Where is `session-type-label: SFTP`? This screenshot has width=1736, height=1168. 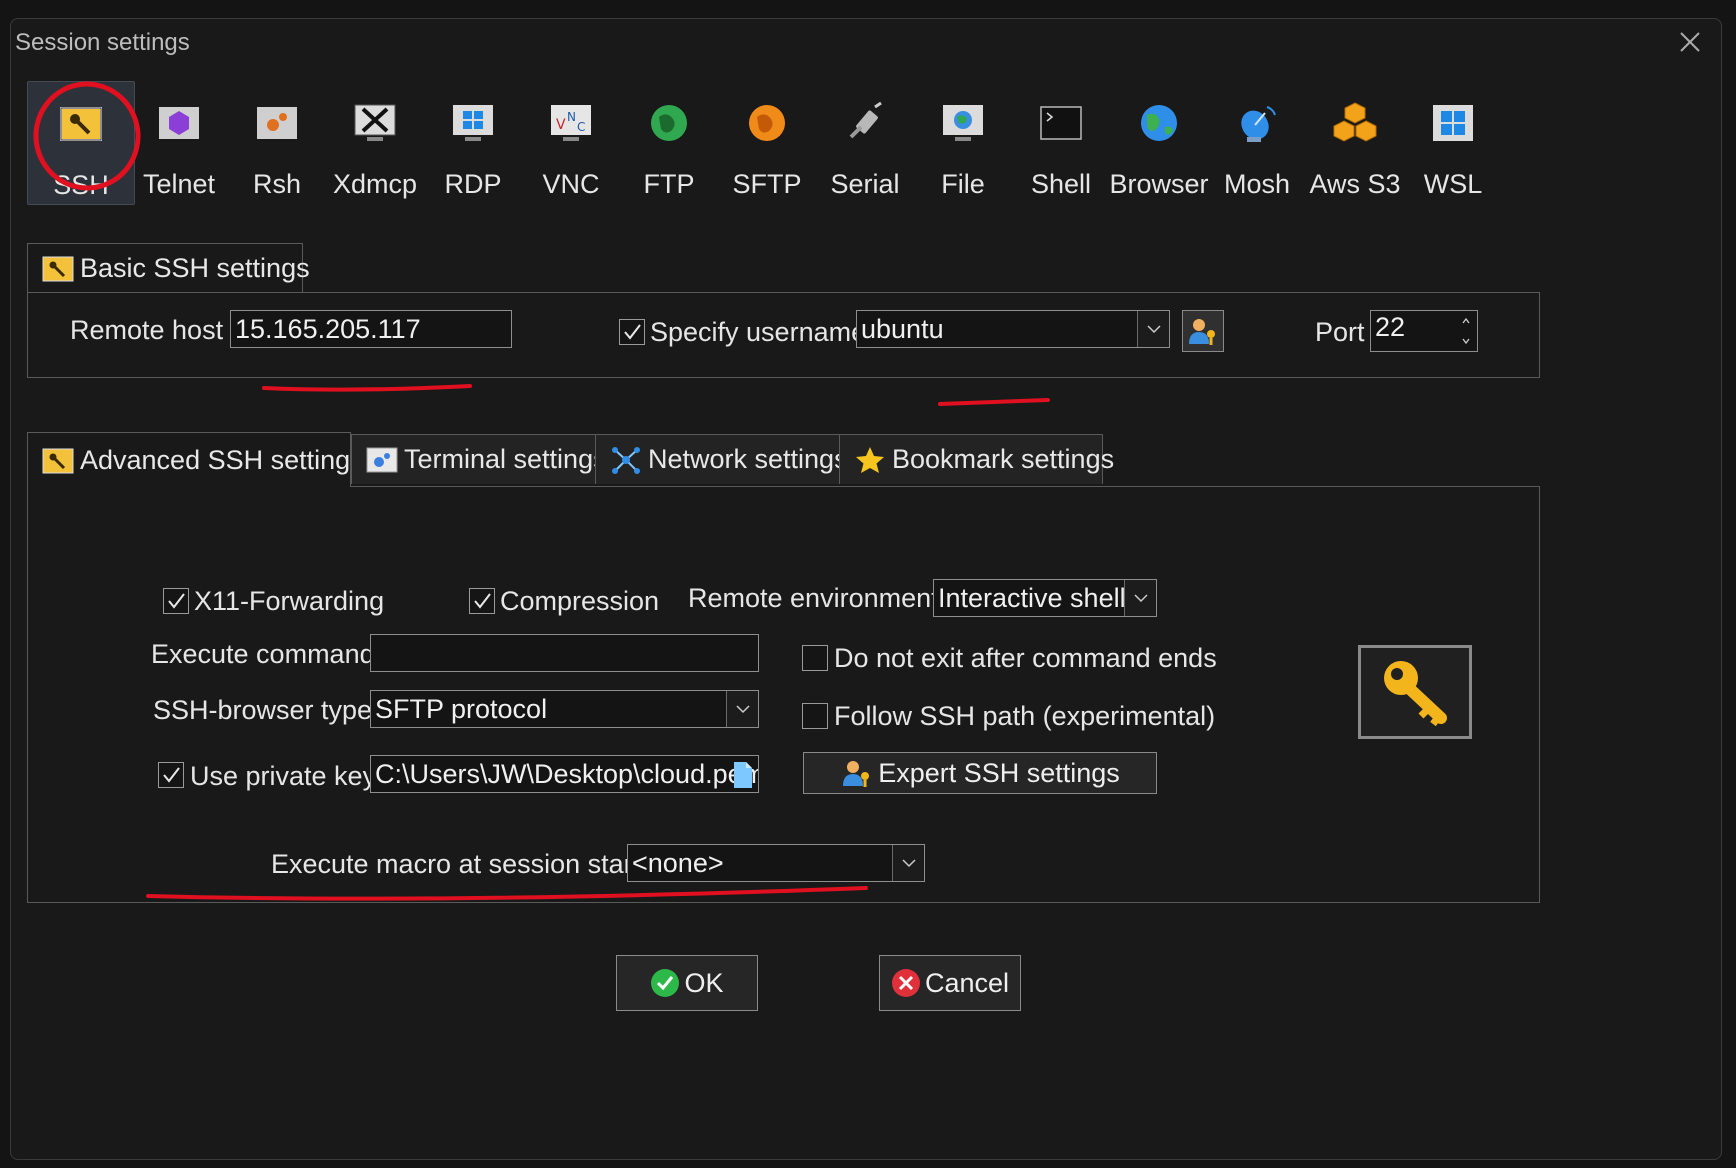 session-type-label: SFTP is located at coordinates (767, 184).